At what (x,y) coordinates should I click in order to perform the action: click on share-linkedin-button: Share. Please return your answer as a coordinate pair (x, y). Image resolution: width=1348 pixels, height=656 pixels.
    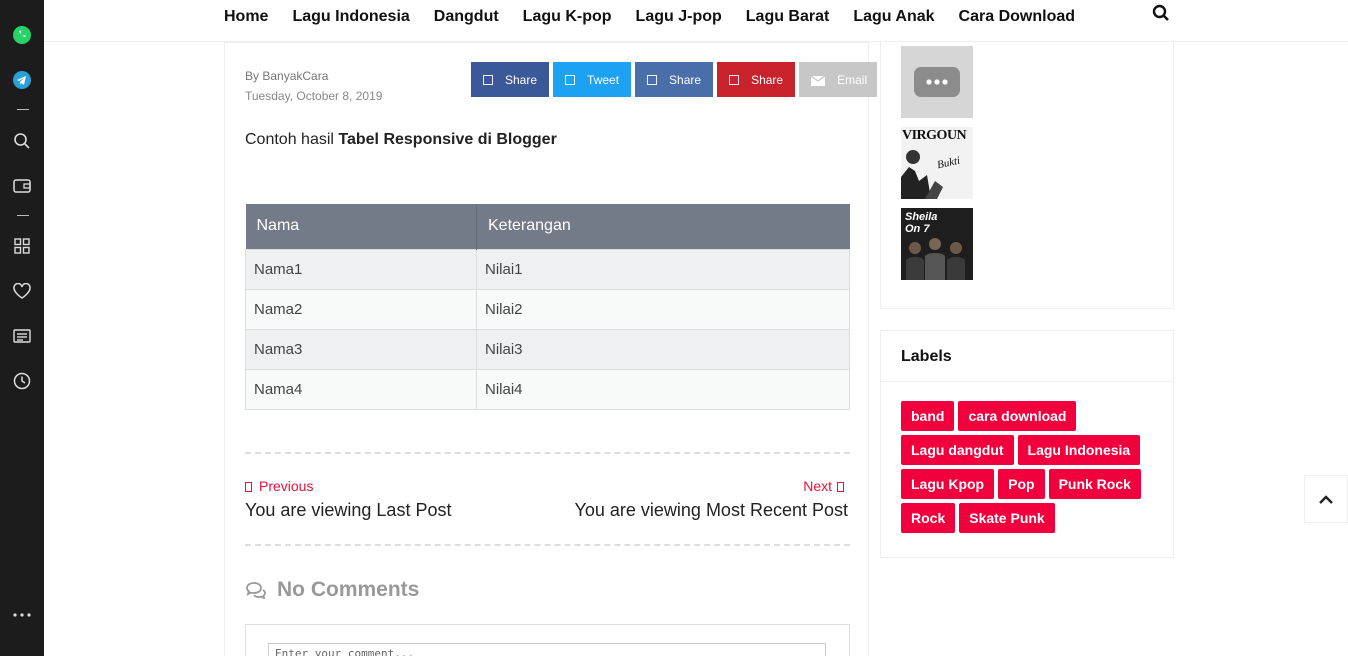
    Looking at the image, I should click on (674, 79).